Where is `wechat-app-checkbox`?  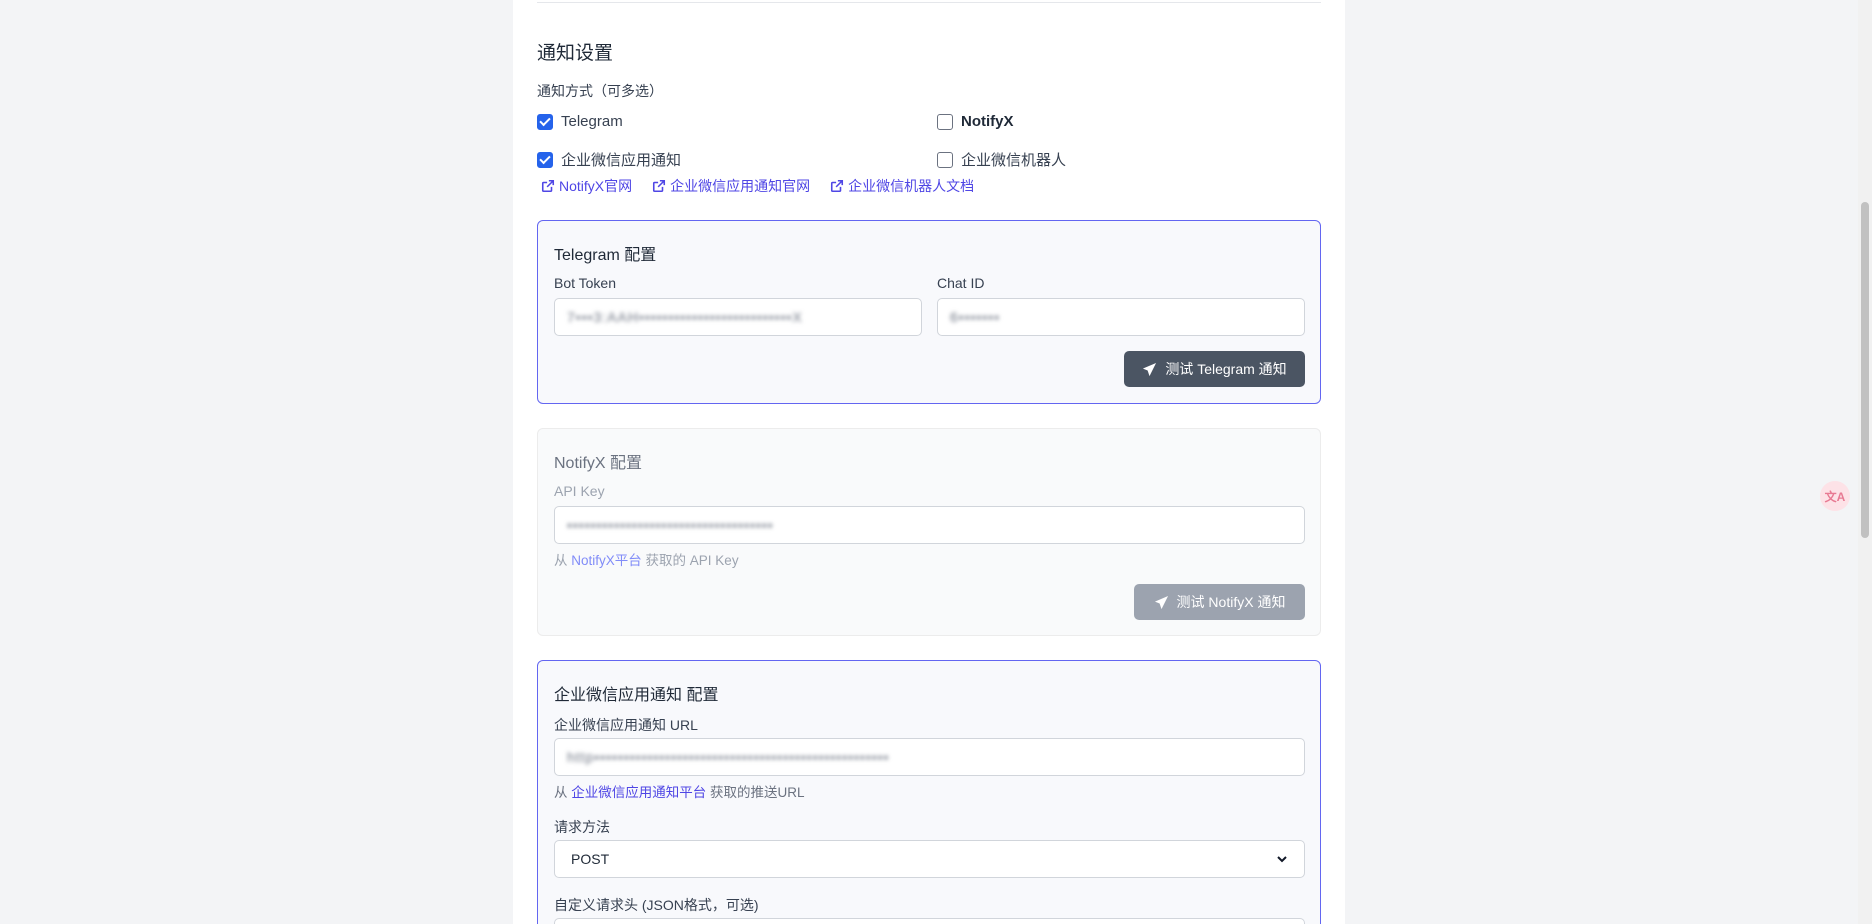
wechat-app-checkbox is located at coordinates (545, 159).